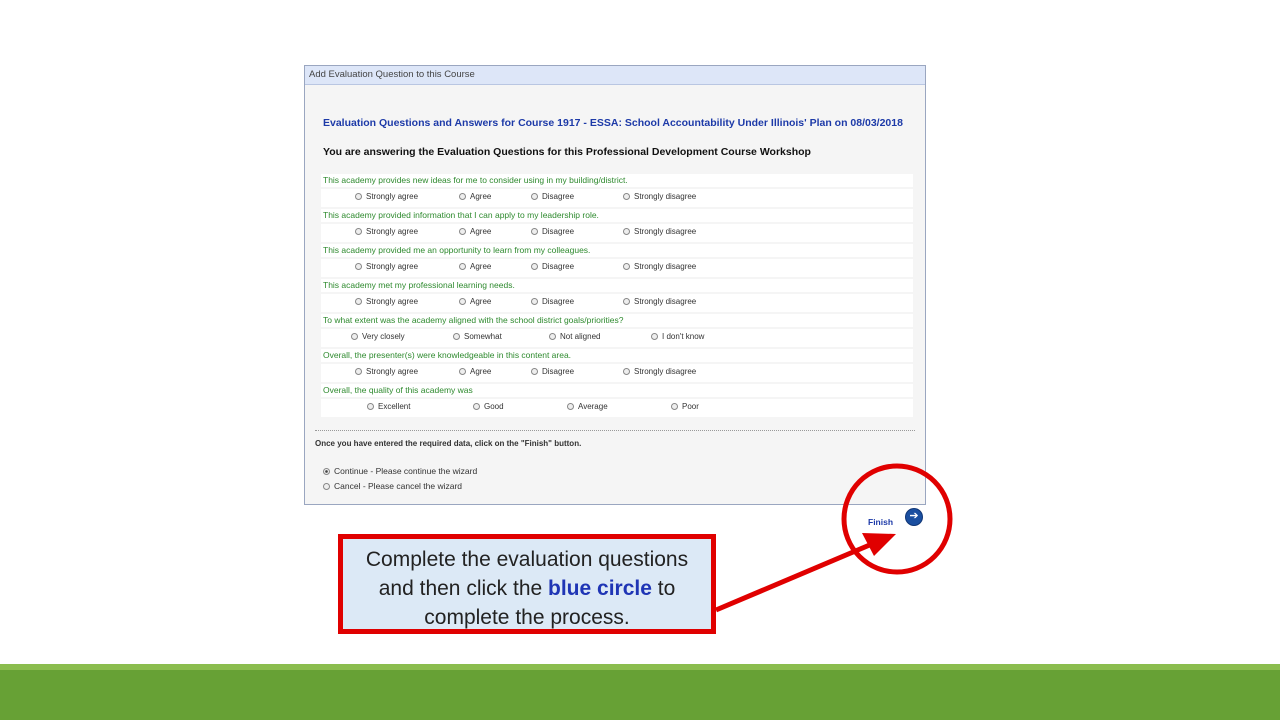 This screenshot has height=720, width=1280. Describe the element at coordinates (406, 471) in the screenshot. I see `continue-label: Continue - Please continue the wizard` at that location.